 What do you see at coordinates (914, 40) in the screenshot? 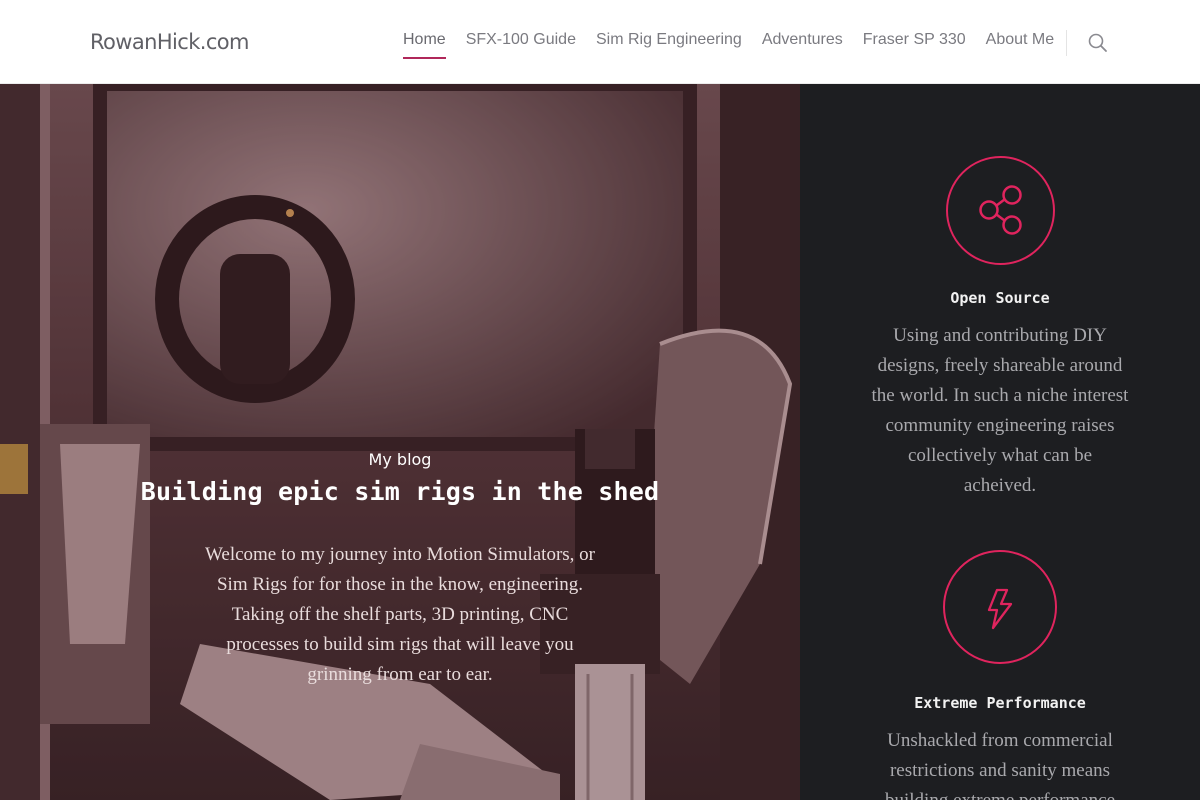
I see `nav-fraser-sp-330: Fraser SP 330` at bounding box center [914, 40].